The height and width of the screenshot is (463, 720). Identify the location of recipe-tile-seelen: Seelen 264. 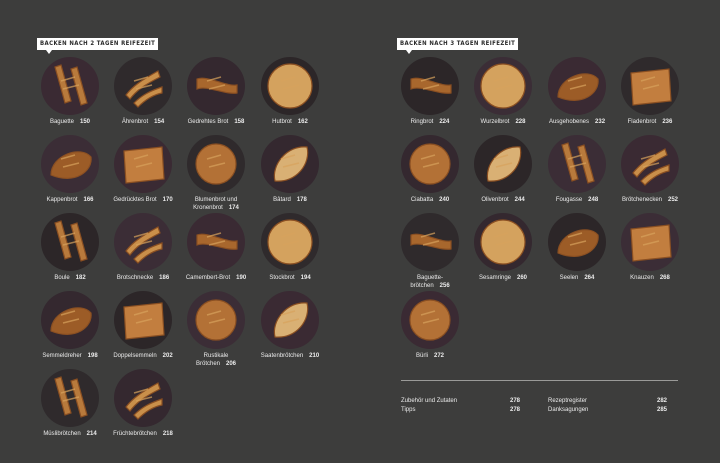
(577, 252).